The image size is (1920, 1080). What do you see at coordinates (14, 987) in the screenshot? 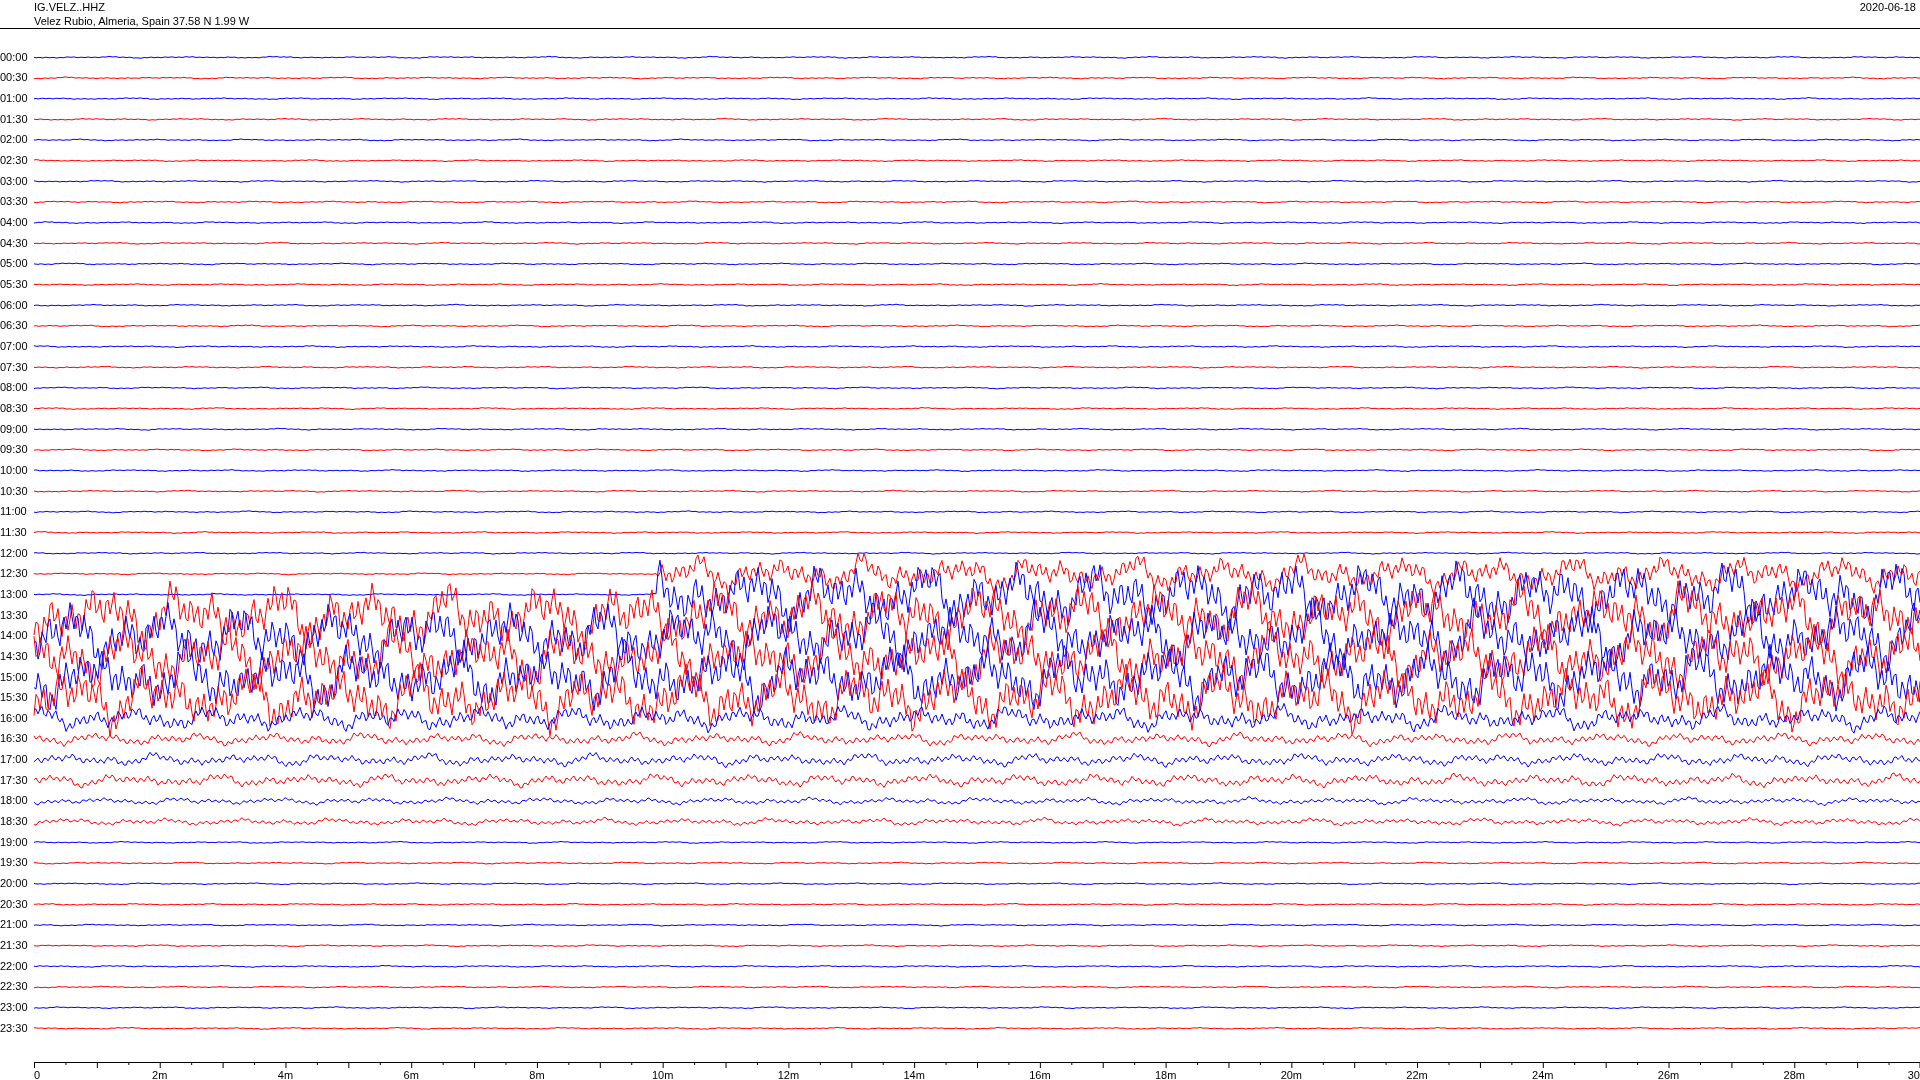
I see `row-time-label: 22:30` at bounding box center [14, 987].